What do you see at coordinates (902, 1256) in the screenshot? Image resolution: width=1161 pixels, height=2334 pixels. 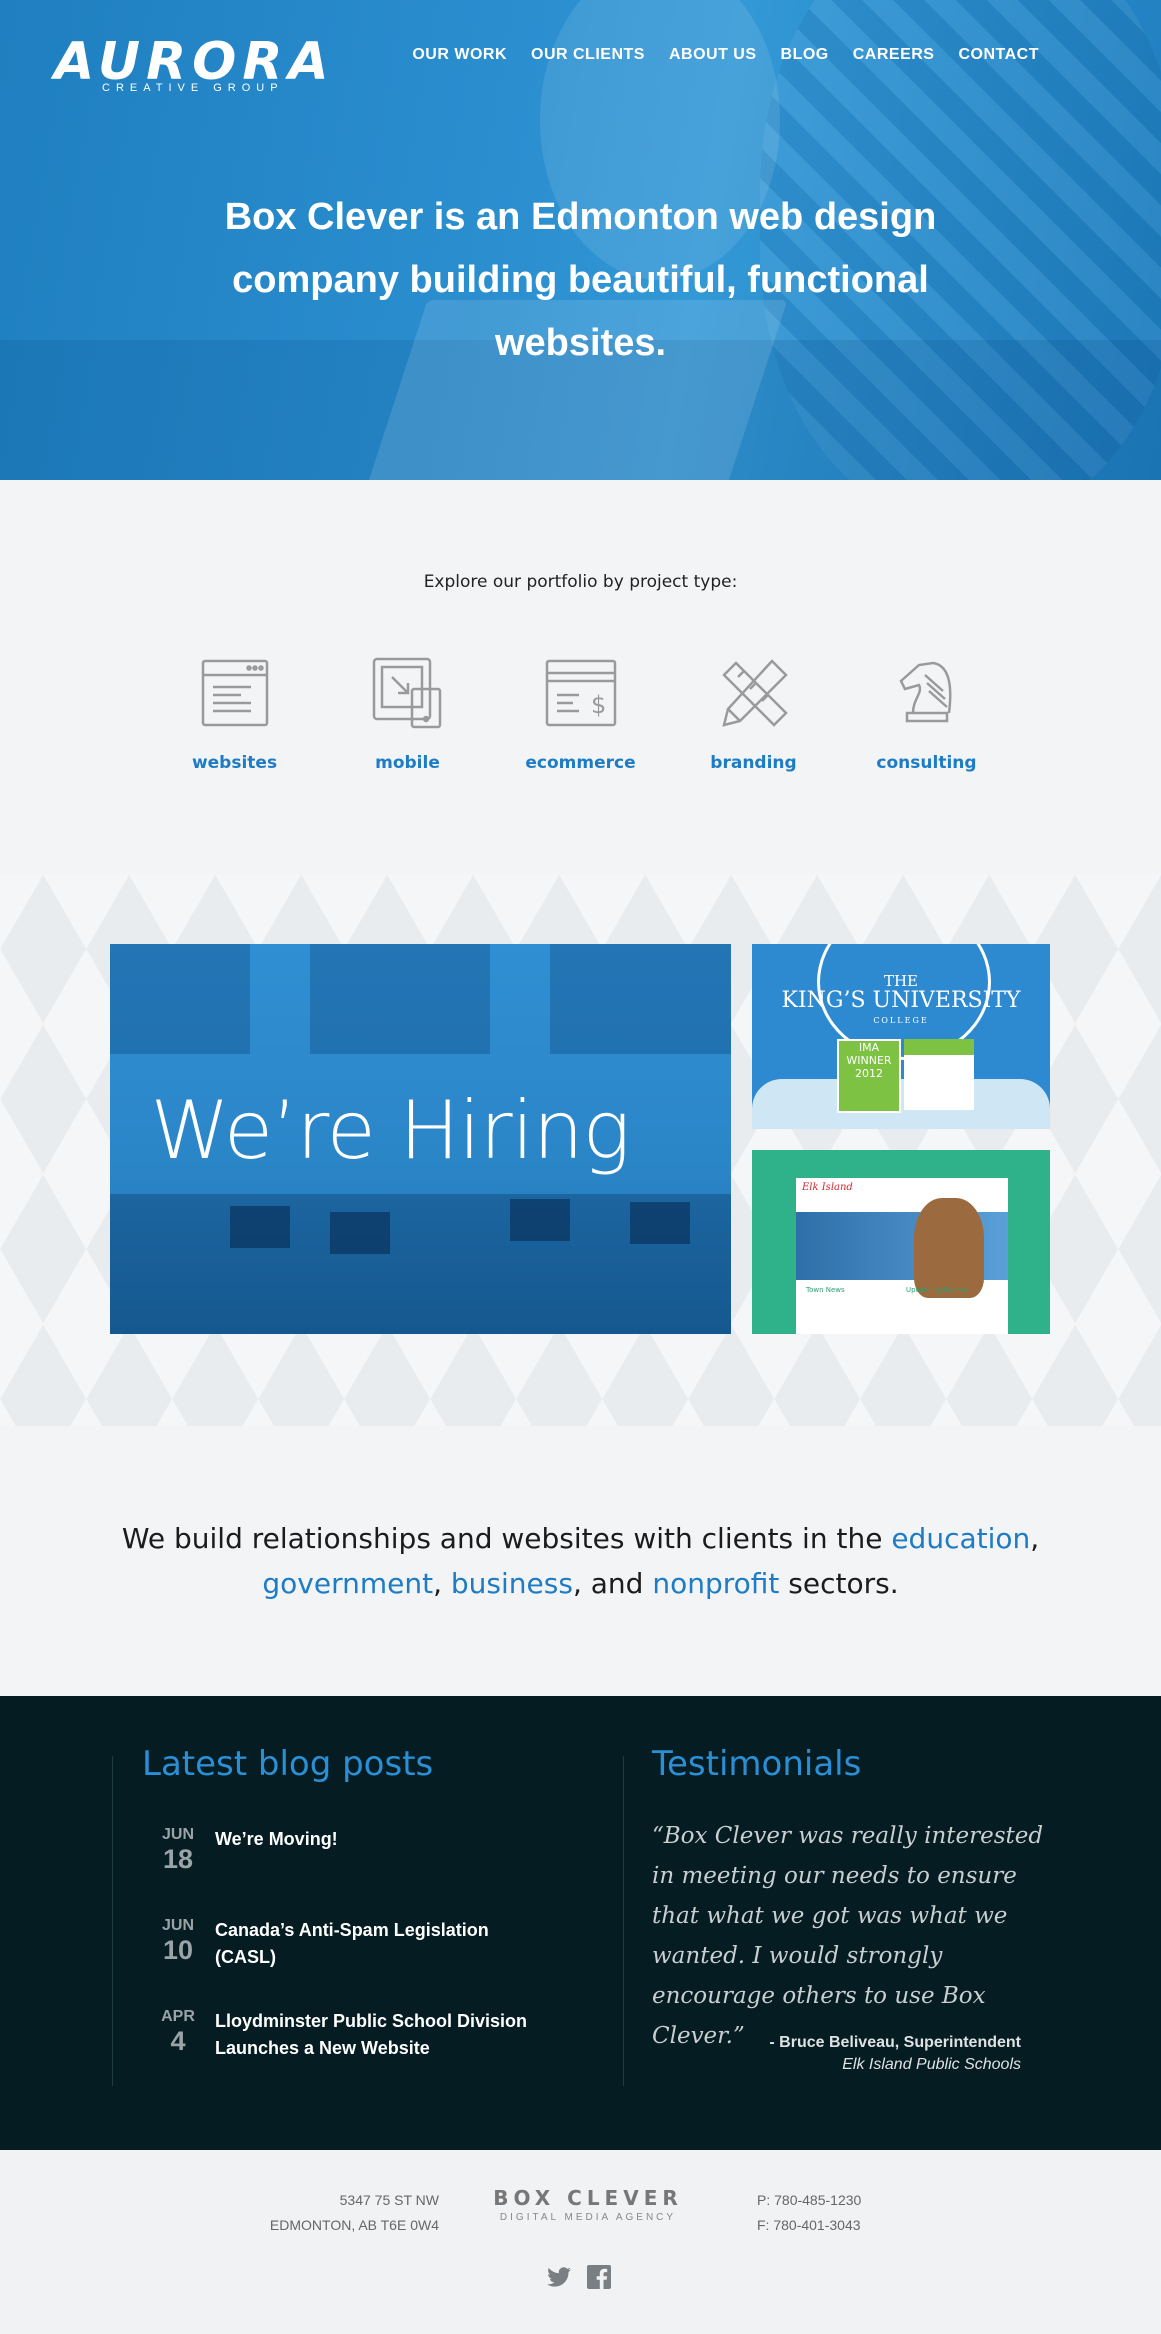 I see `site-screenshot: Elk Island Town News Upcoming Events` at bounding box center [902, 1256].